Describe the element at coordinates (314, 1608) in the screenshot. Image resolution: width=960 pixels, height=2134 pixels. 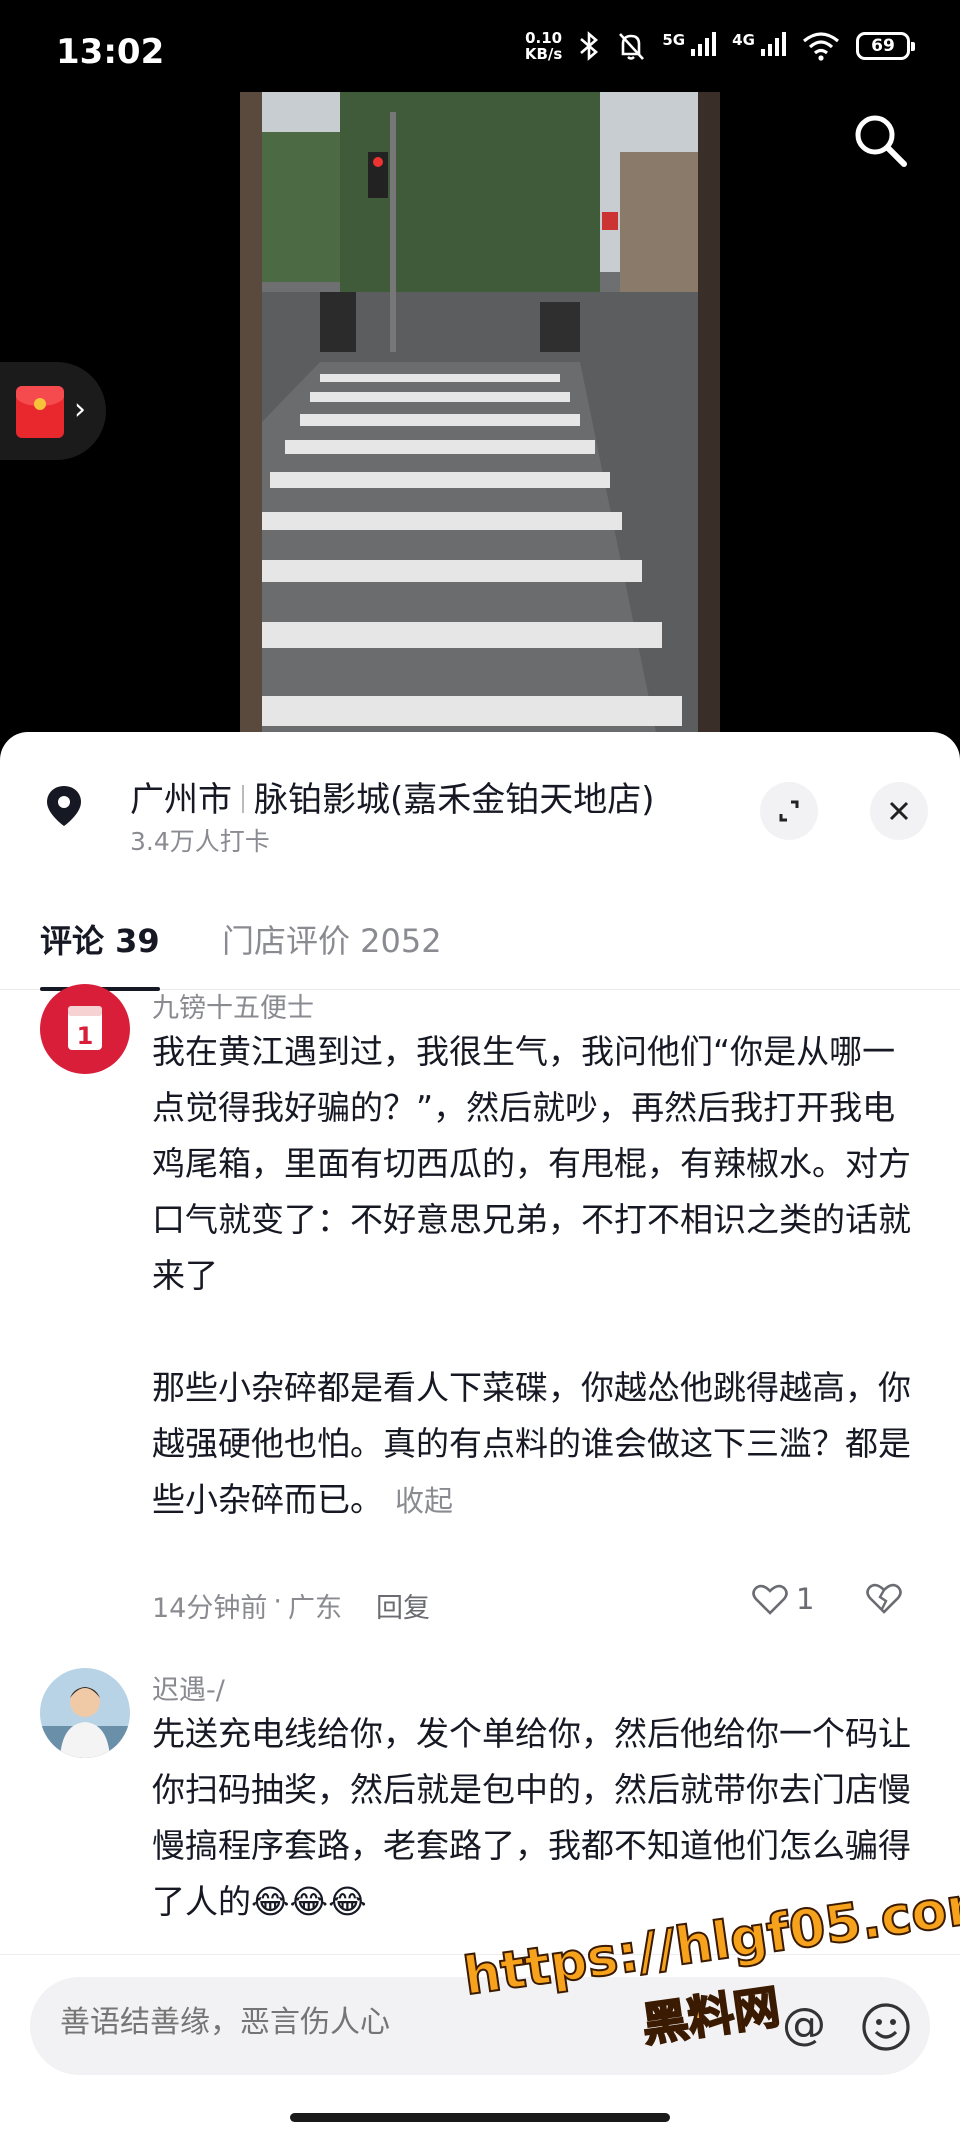
I see `comment-region: 广东` at that location.